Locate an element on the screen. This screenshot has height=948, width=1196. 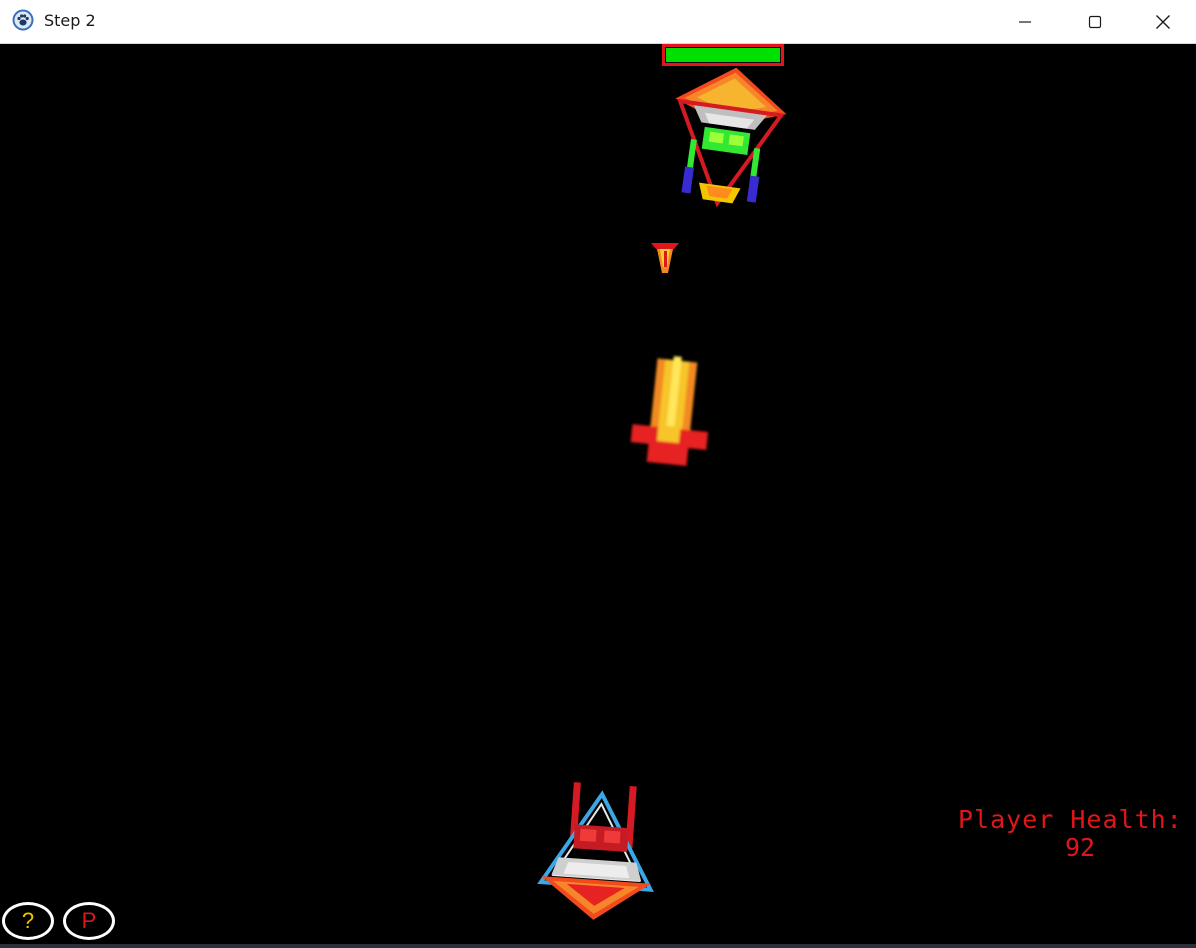
player-health-value: 92 is located at coordinates (1080, 847).